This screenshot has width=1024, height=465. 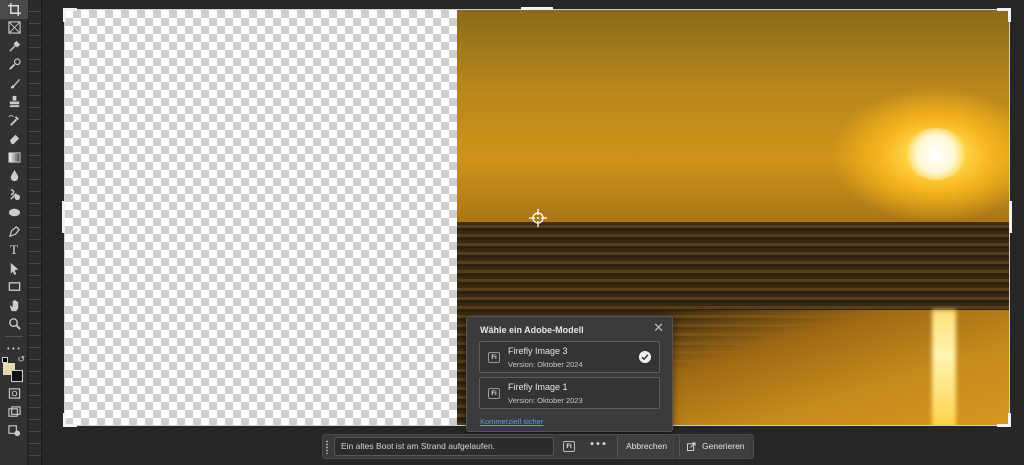 What do you see at coordinates (645, 357) in the screenshot?
I see `check-icon` at bounding box center [645, 357].